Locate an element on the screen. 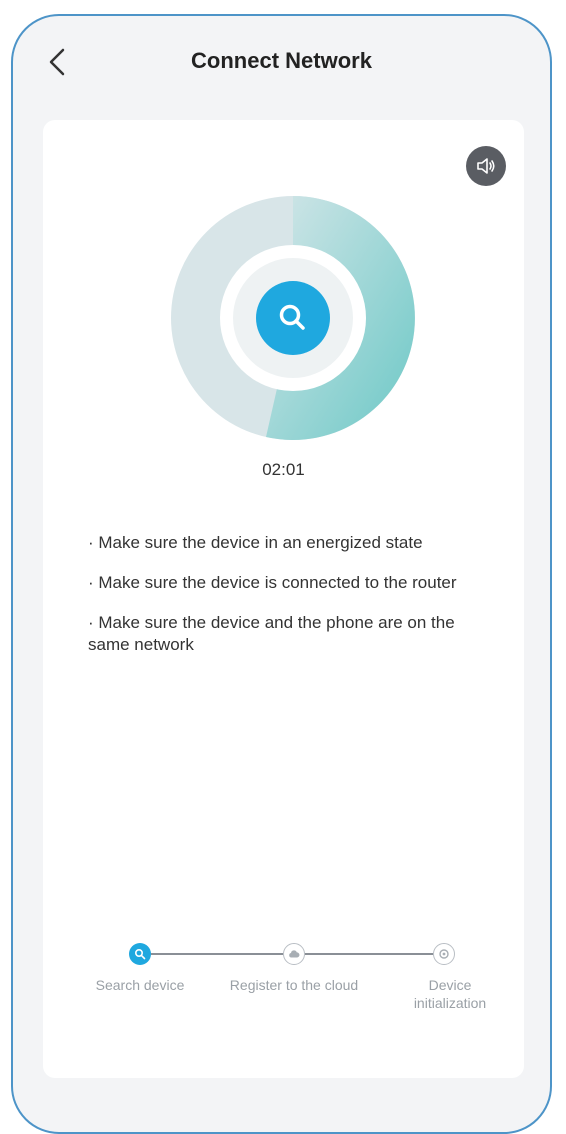  countdown-timer: 02:01 is located at coordinates (283, 469).